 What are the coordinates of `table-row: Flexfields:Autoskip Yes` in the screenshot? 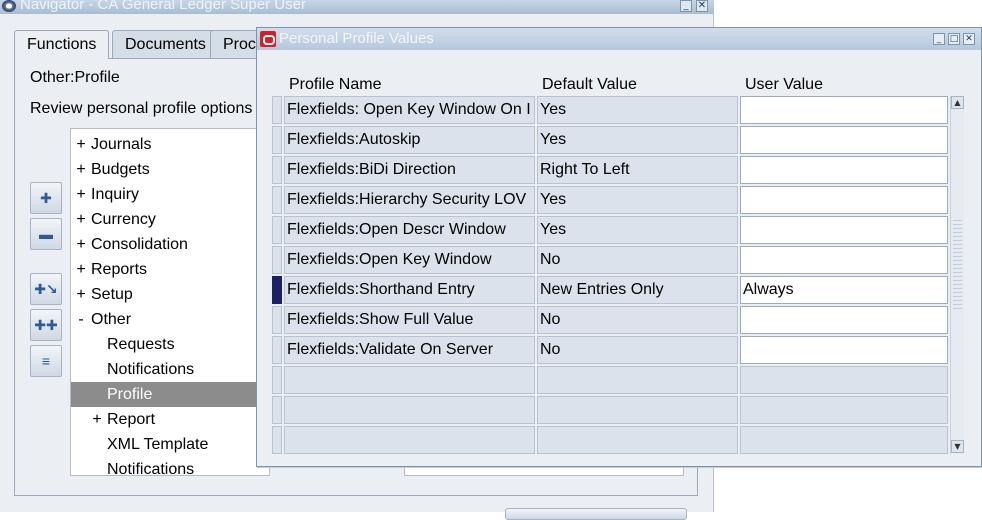 It's located at (617, 141).